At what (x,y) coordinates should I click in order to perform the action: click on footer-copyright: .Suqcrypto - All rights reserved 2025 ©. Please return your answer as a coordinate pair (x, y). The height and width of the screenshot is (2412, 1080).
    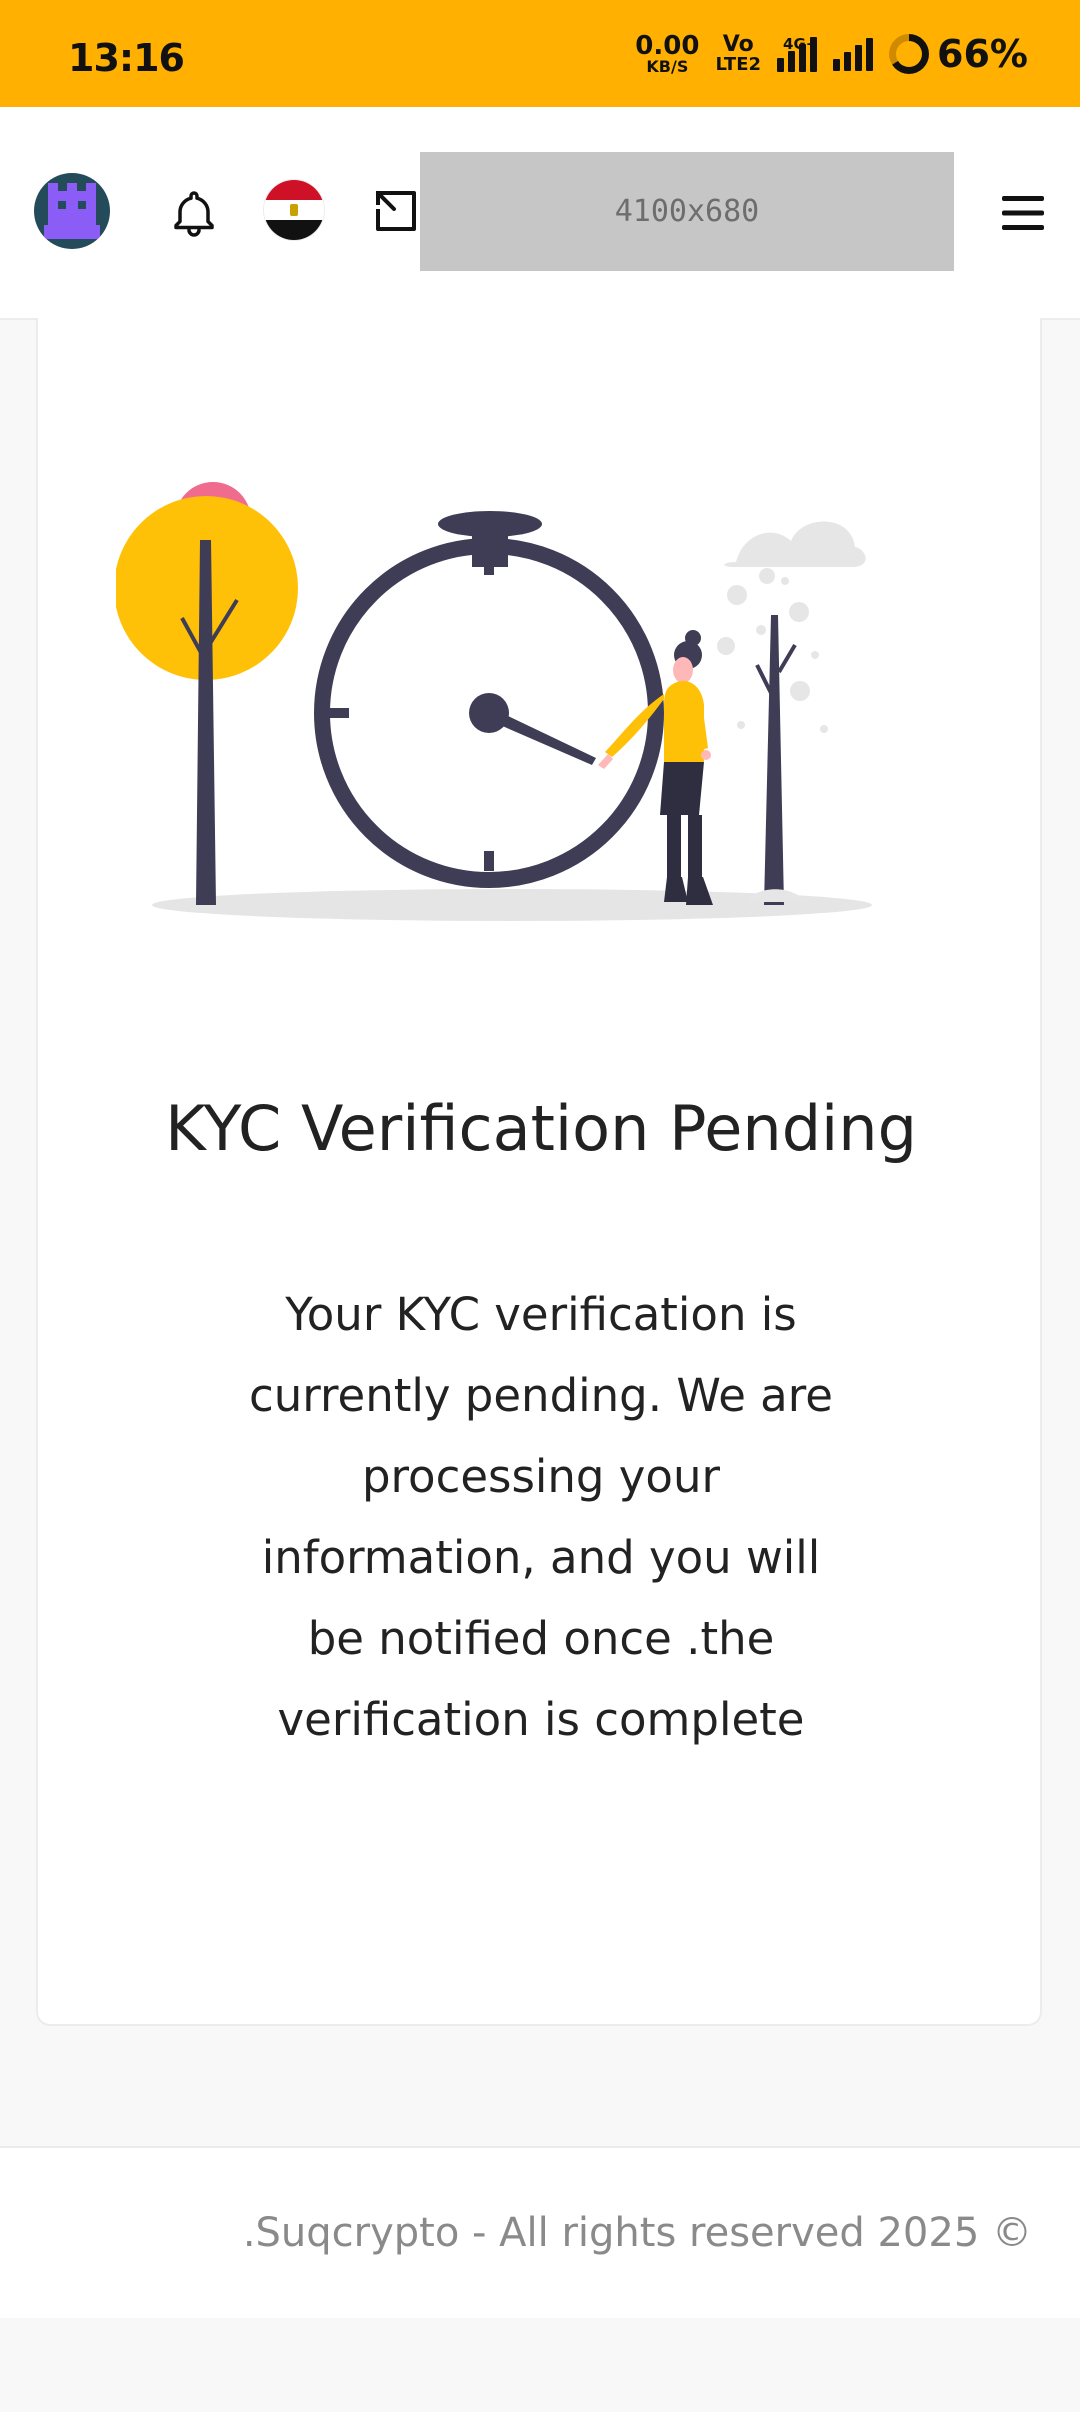
    Looking at the image, I should click on (637, 2233).